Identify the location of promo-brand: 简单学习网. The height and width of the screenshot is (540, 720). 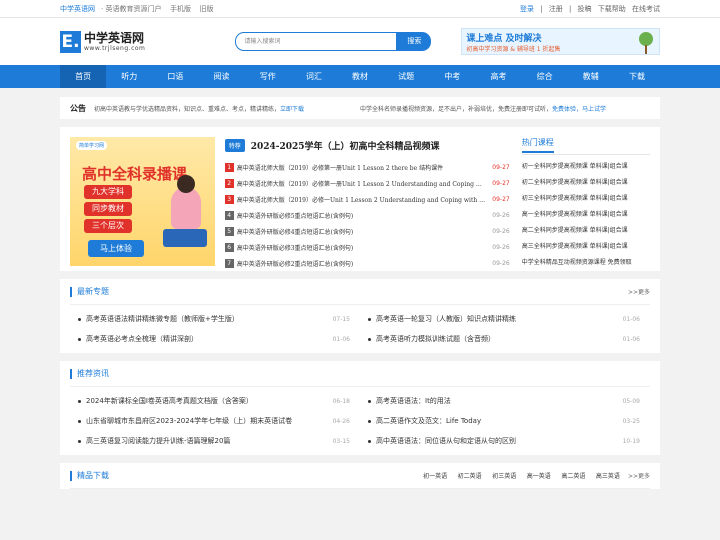
(92, 145).